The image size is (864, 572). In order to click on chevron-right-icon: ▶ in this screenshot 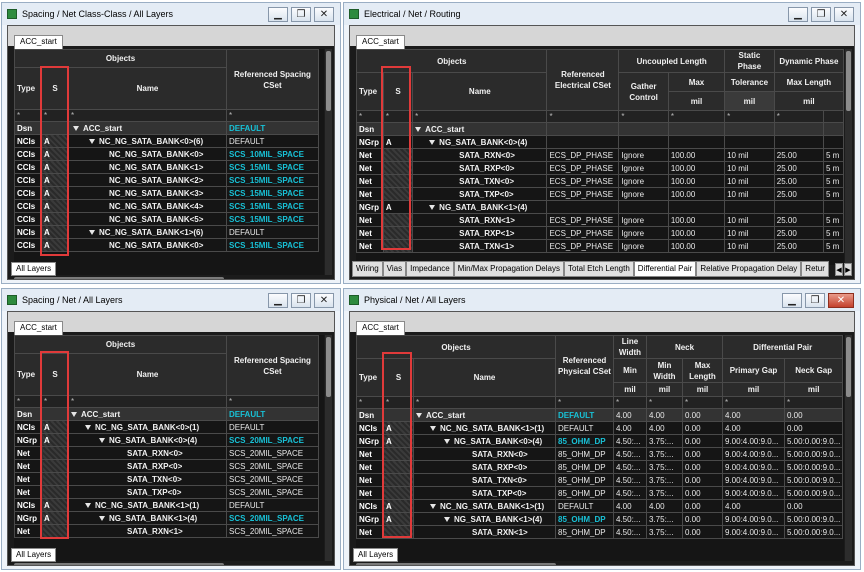, I will do `click(848, 269)`.